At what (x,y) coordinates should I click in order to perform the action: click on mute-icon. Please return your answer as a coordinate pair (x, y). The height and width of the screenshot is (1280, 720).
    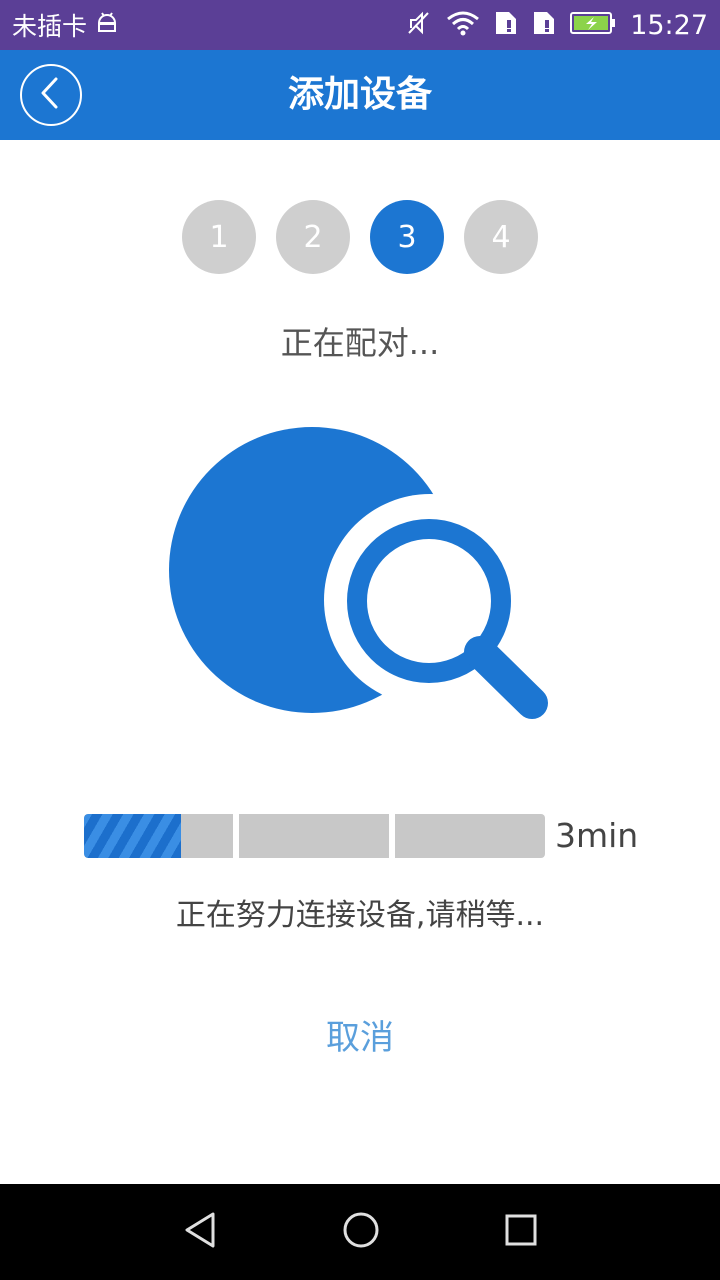
    Looking at the image, I should click on (419, 25).